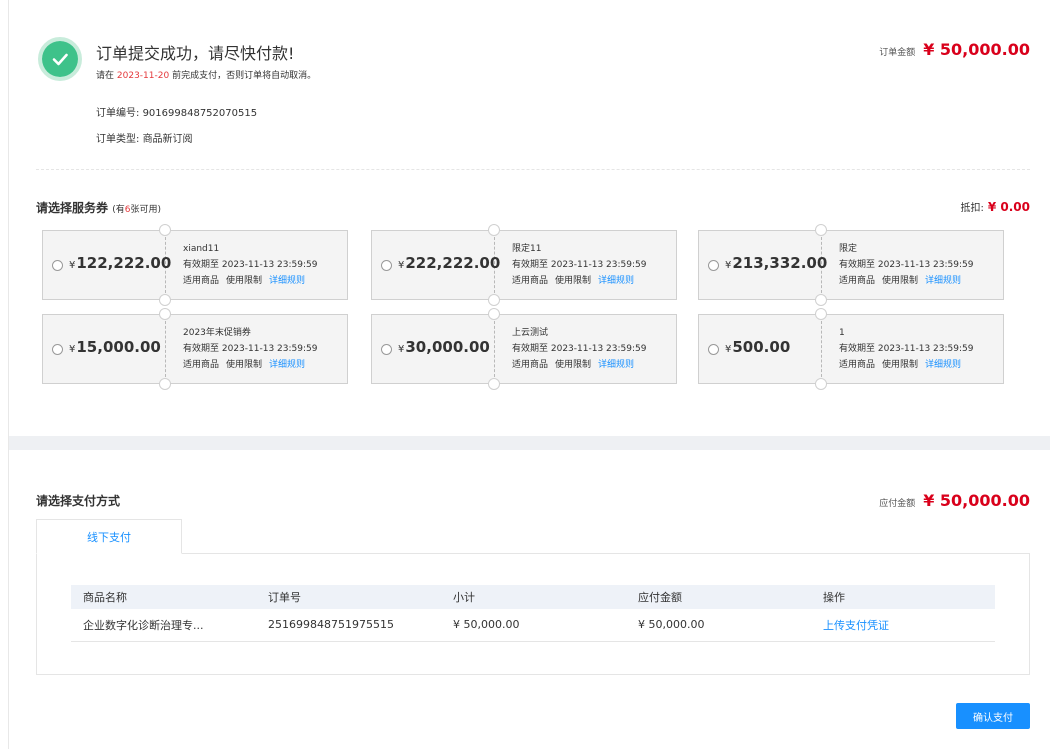 The height and width of the screenshot is (749, 1050). I want to click on column-header: 小计, so click(533, 597).